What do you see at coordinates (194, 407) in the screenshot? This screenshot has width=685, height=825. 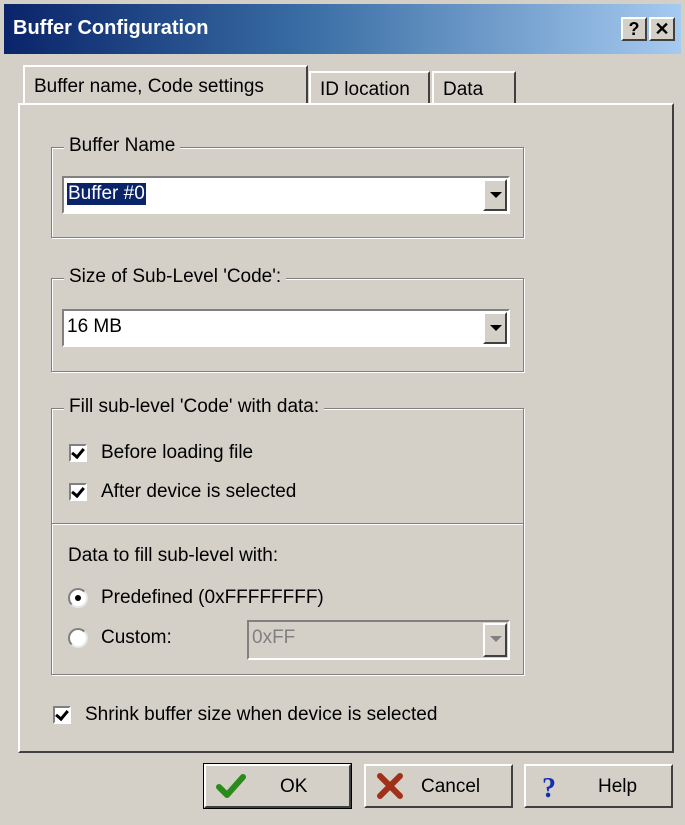 I see `fill-code-legend: Fill sub-level 'Code' with data:` at bounding box center [194, 407].